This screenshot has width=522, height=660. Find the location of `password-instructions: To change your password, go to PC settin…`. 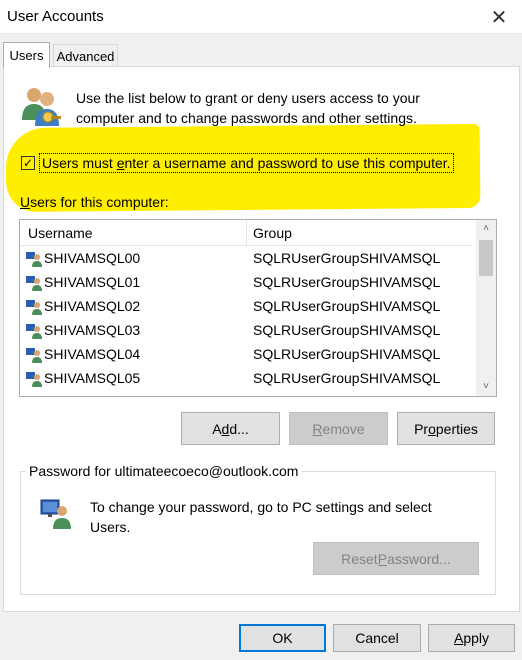

password-instructions: To change your password, go to PC settin… is located at coordinates (261, 517).